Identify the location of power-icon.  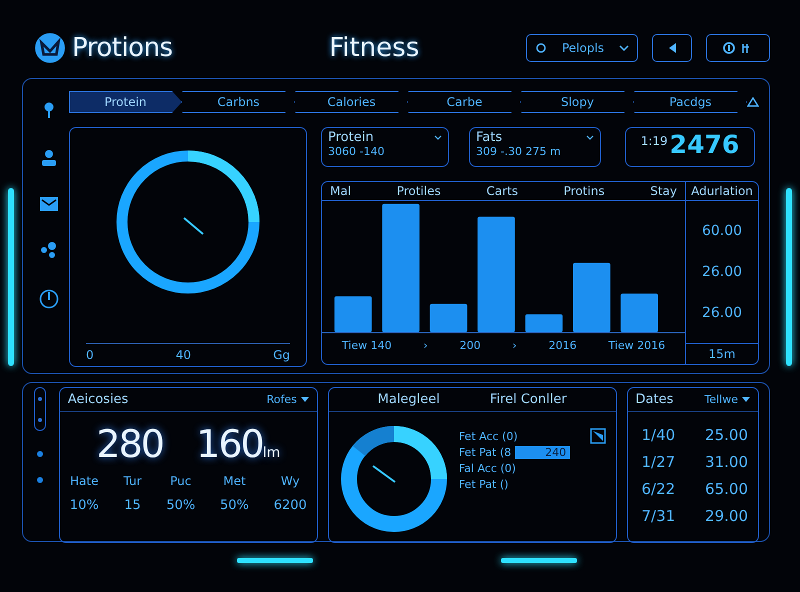
(49, 299).